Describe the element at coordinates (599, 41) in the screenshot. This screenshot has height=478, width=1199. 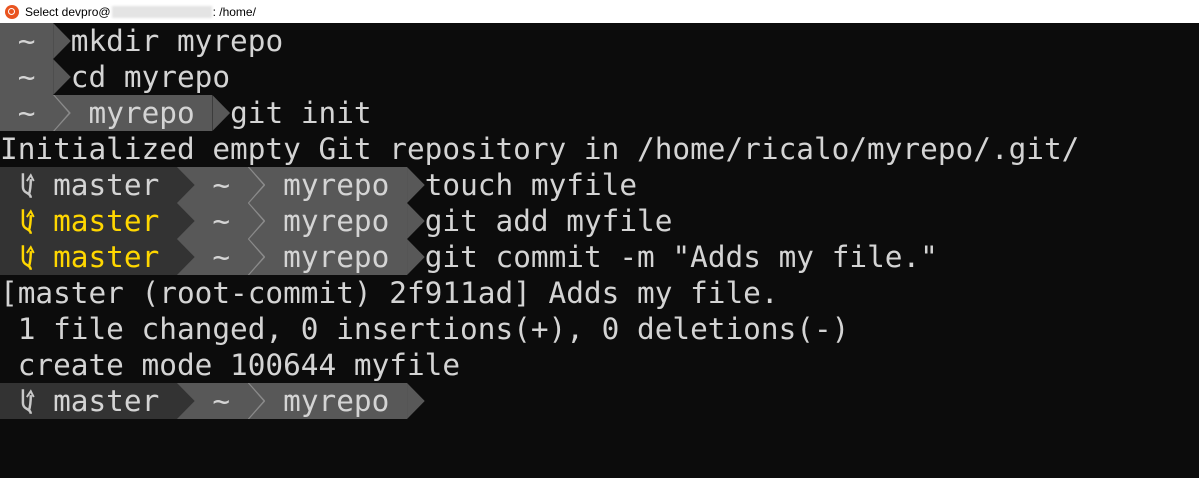
I see `prompt-line: ~ mkdir myrepo` at that location.